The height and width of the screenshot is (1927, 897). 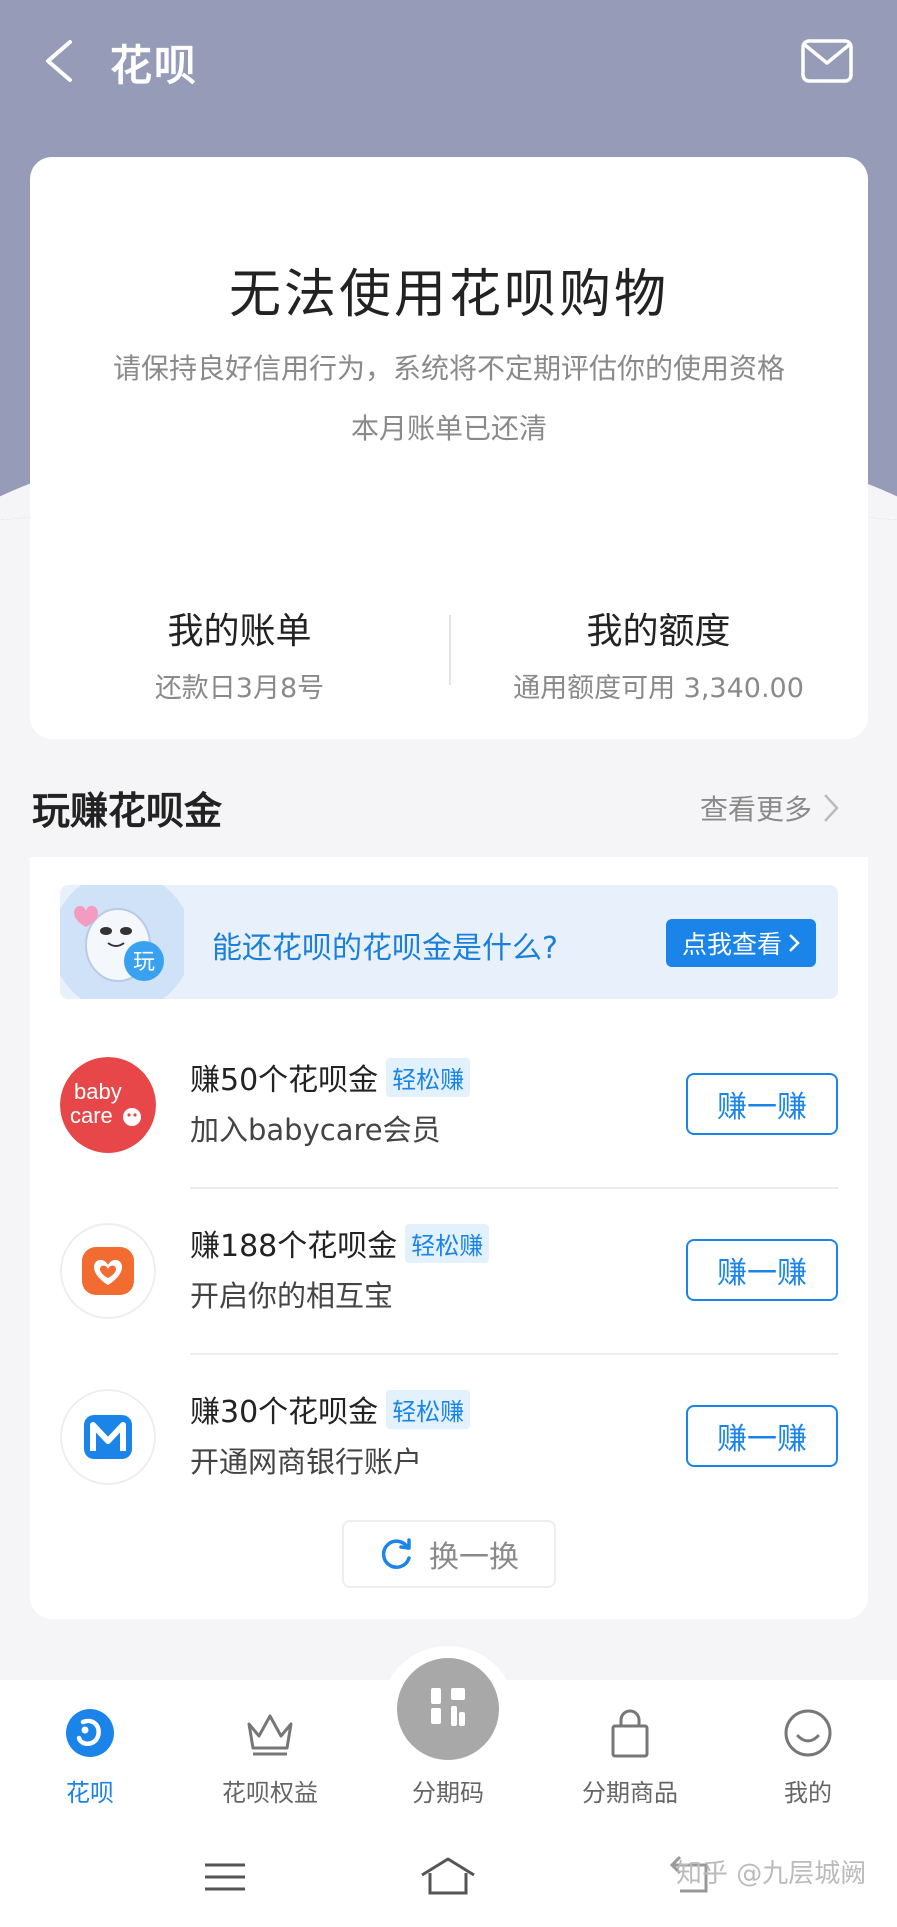 I want to click on home-icon, so click(x=448, y=1877).